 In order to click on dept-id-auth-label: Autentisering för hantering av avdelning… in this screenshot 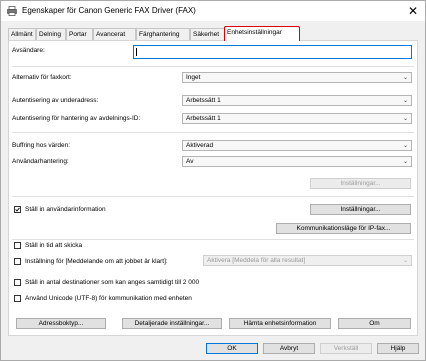, I will do `click(76, 118)`.